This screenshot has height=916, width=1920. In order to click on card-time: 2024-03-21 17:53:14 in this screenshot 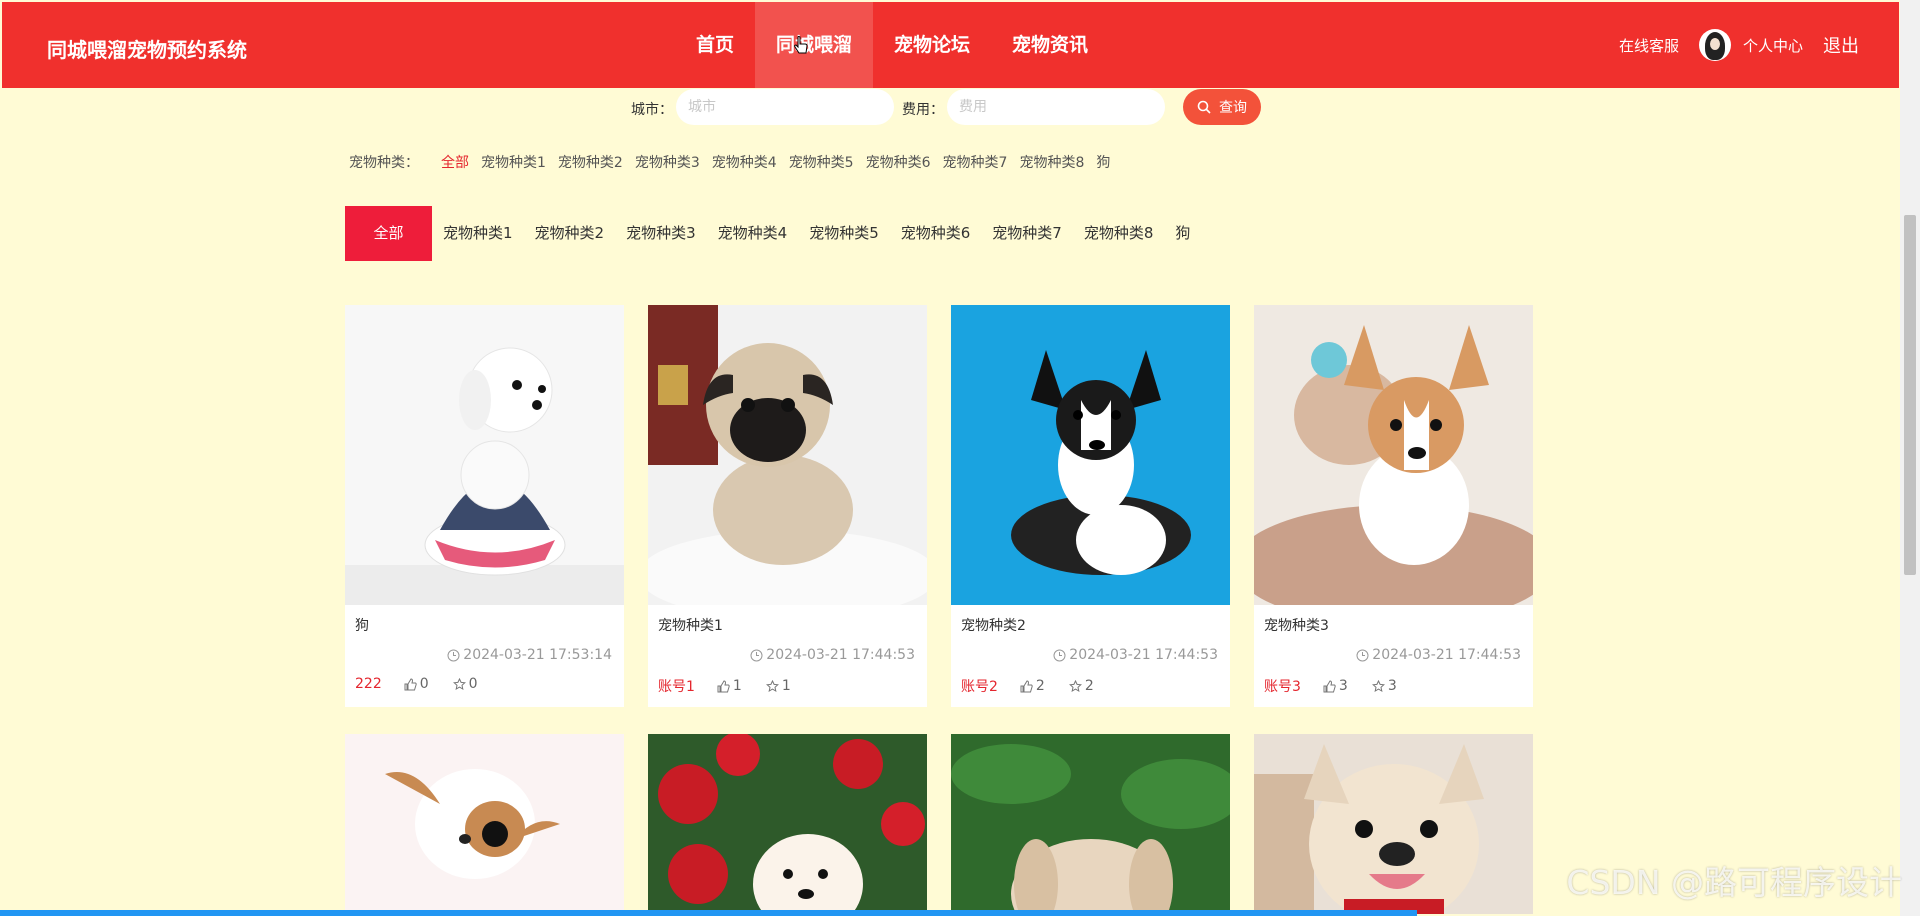, I will do `click(529, 655)`.